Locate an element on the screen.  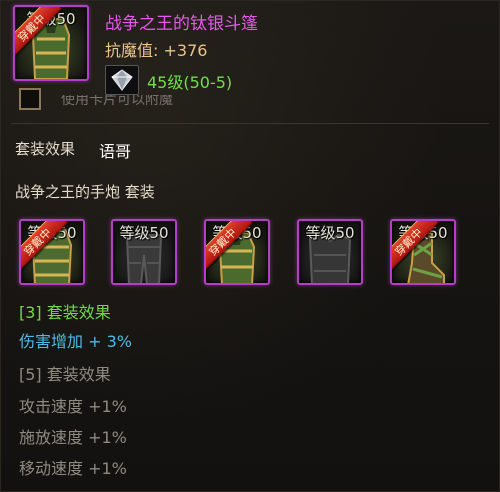
language-tag: 语哥 is located at coordinates (115, 151).